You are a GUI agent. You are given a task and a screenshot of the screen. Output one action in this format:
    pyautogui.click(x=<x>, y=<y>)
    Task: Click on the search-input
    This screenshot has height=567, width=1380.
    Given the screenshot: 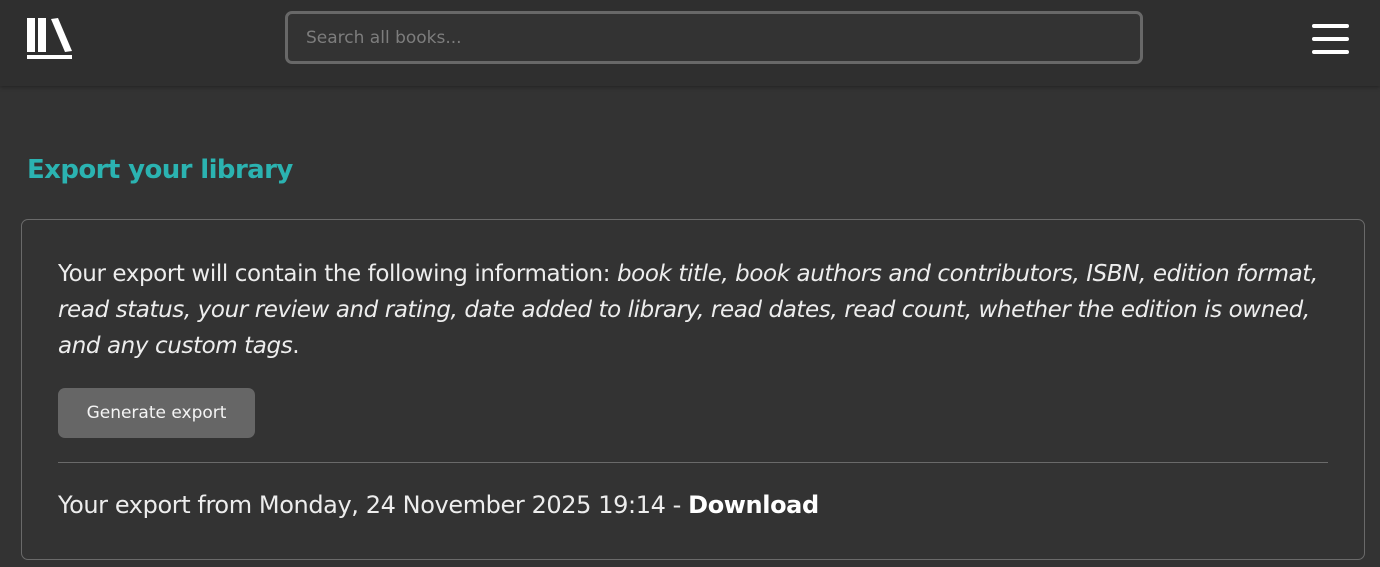 What is the action you would take?
    pyautogui.click(x=714, y=37)
    